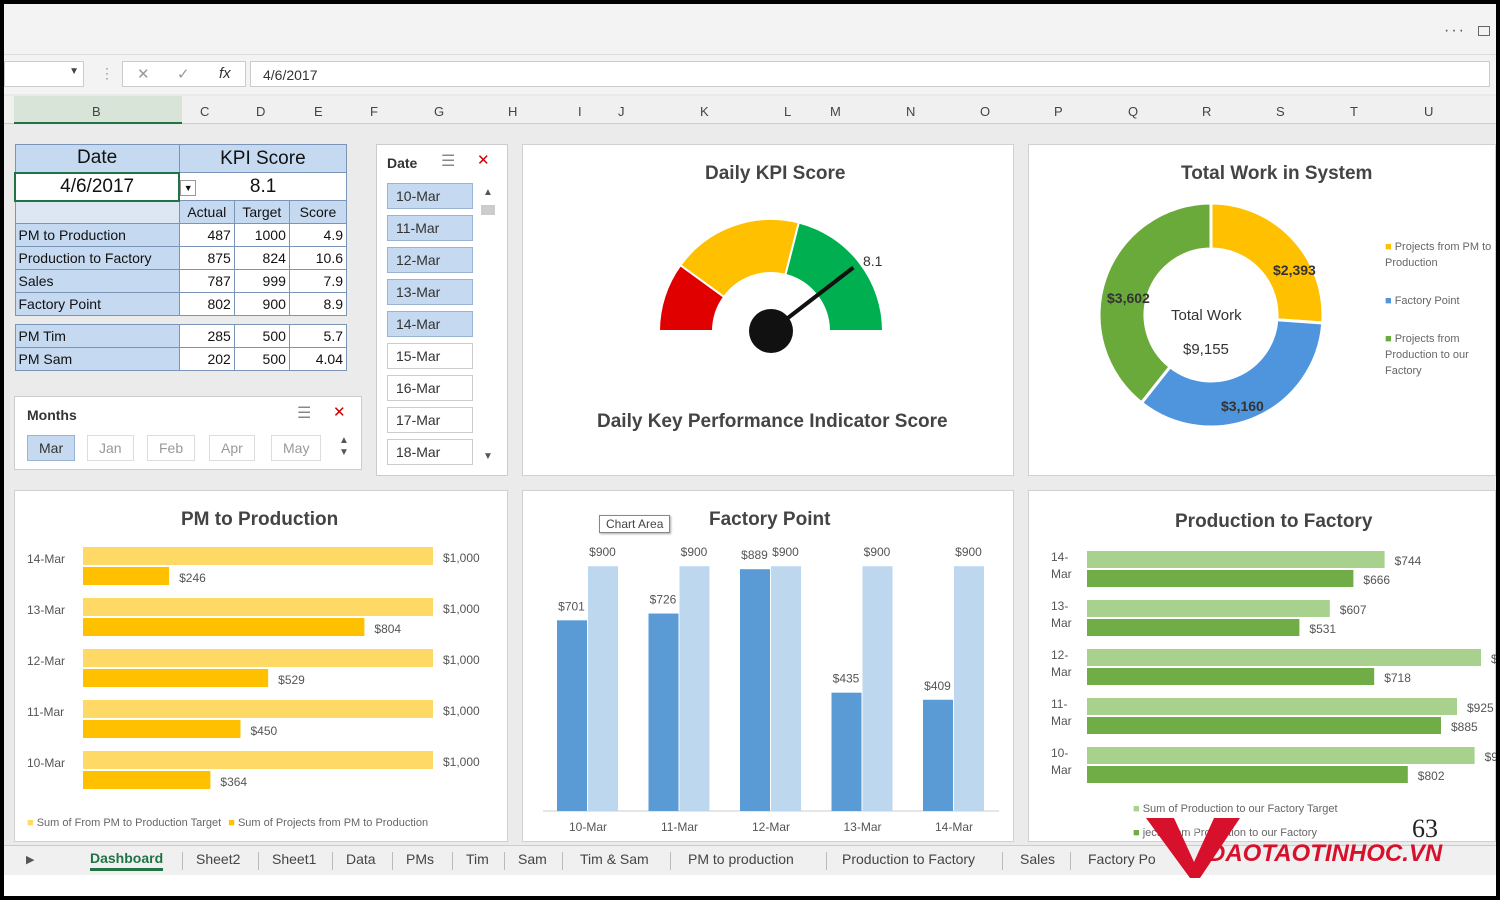 This screenshot has height=900, width=1500. What do you see at coordinates (439, 111) in the screenshot?
I see `column-header: G` at bounding box center [439, 111].